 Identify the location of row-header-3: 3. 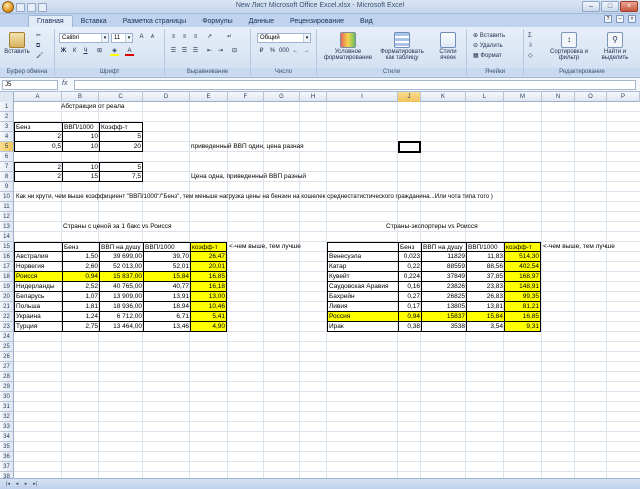
(7, 127).